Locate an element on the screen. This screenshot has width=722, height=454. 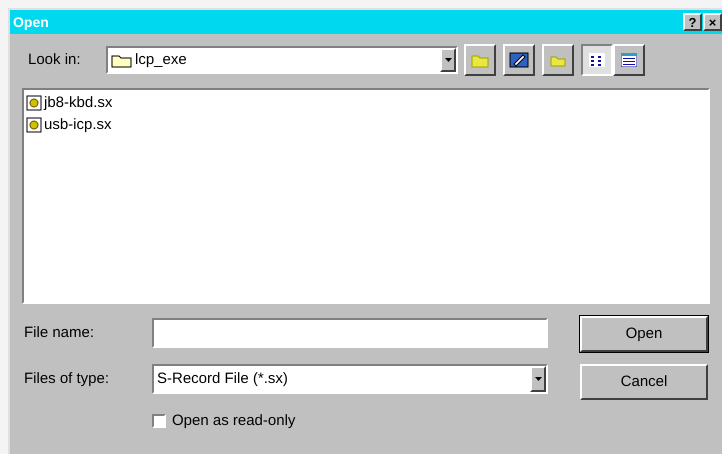
file-item: jb8-kbd.sx is located at coordinates (366, 103).